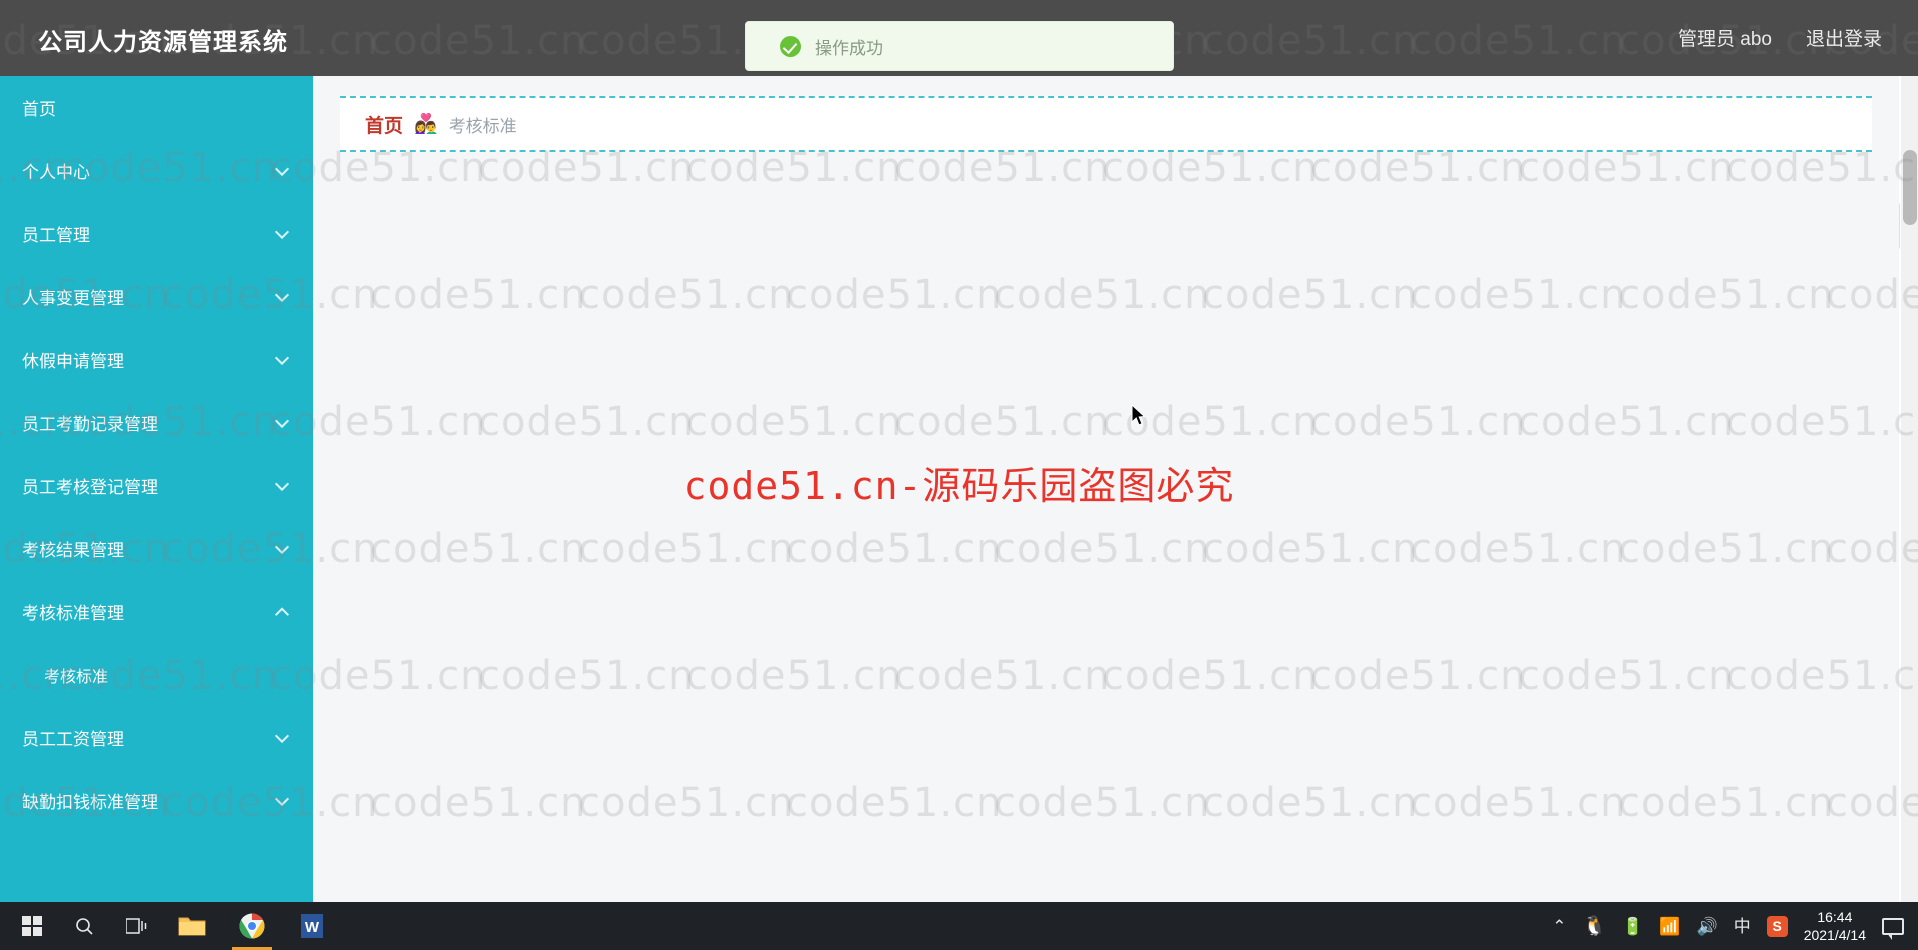 This screenshot has width=1918, height=950. Describe the element at coordinates (1780, 37) in the screenshot. I see `header-user-area: 管理员 abo 退出登录` at that location.